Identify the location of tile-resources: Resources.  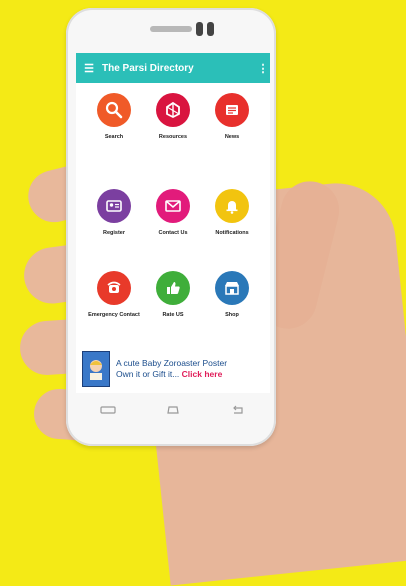
(173, 117).